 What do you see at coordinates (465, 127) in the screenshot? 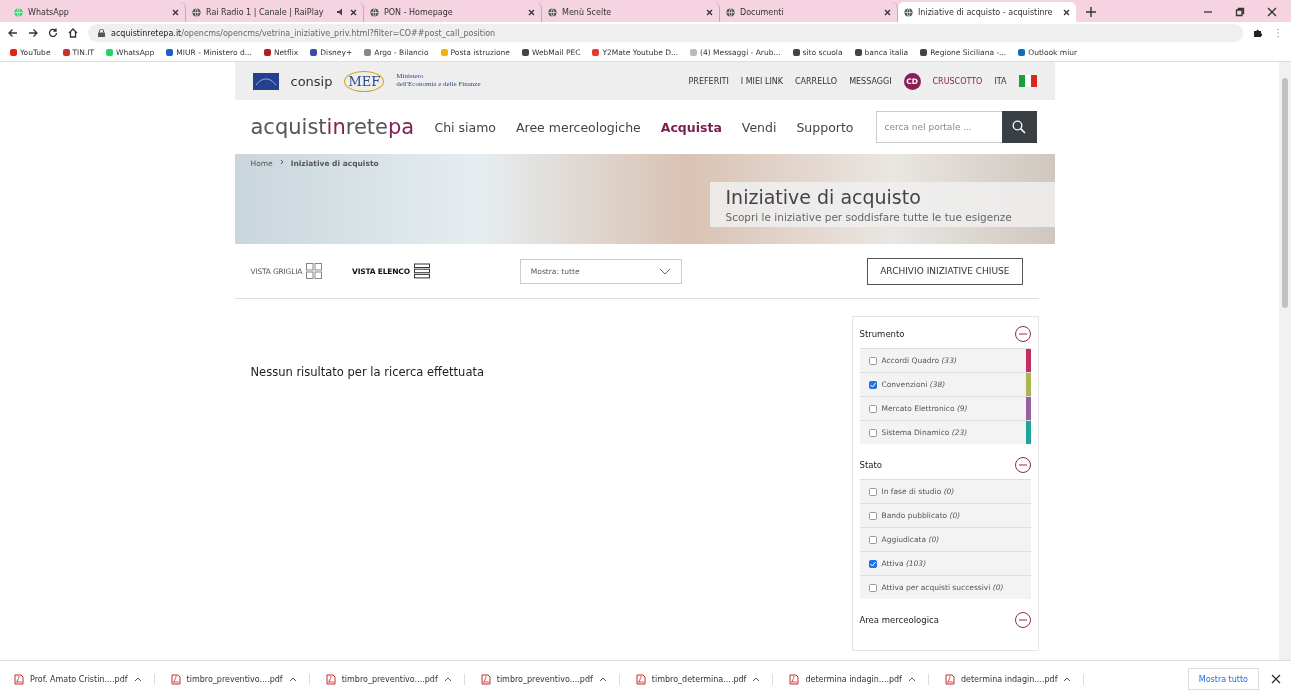
I see `nav-link: Chi siamo` at bounding box center [465, 127].